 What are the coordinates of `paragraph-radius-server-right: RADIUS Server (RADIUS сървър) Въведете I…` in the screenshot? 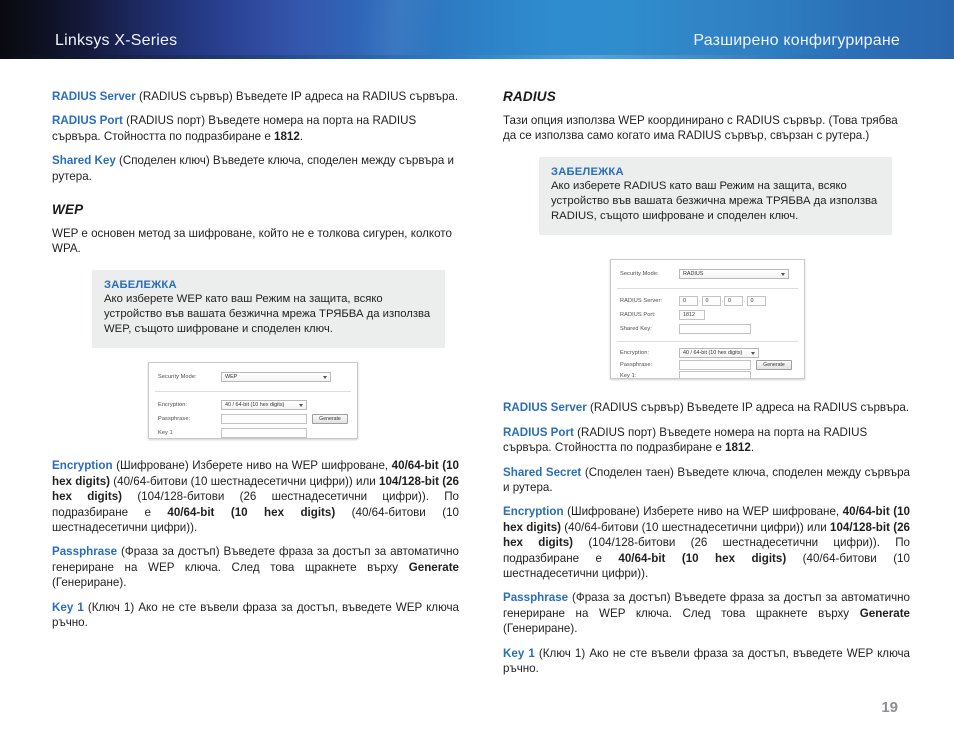 It's located at (706, 407).